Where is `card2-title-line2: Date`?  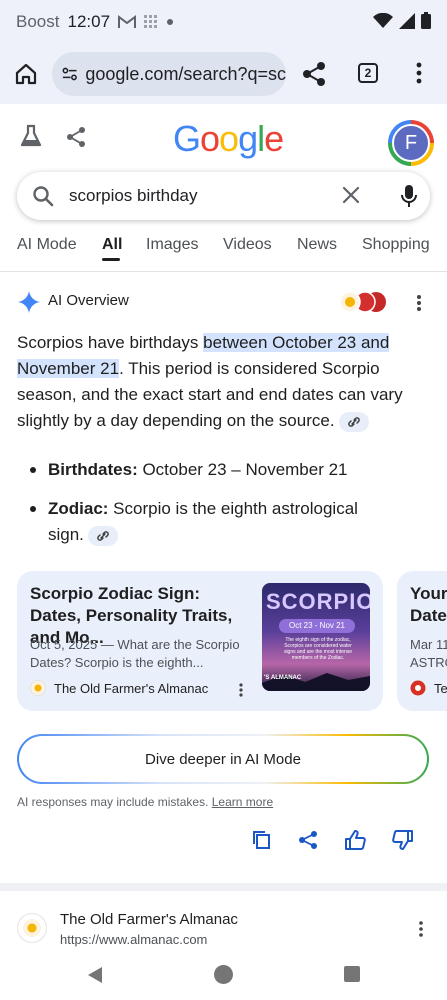
card2-title-line2: Date is located at coordinates (428, 615).